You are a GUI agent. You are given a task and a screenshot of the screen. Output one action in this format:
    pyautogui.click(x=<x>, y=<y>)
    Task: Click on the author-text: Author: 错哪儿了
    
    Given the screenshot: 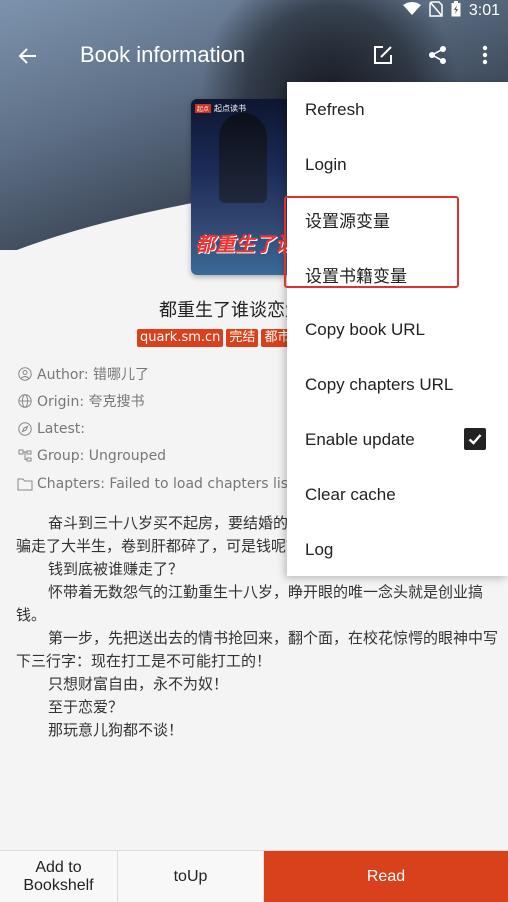 What is the action you would take?
    pyautogui.click(x=93, y=374)
    